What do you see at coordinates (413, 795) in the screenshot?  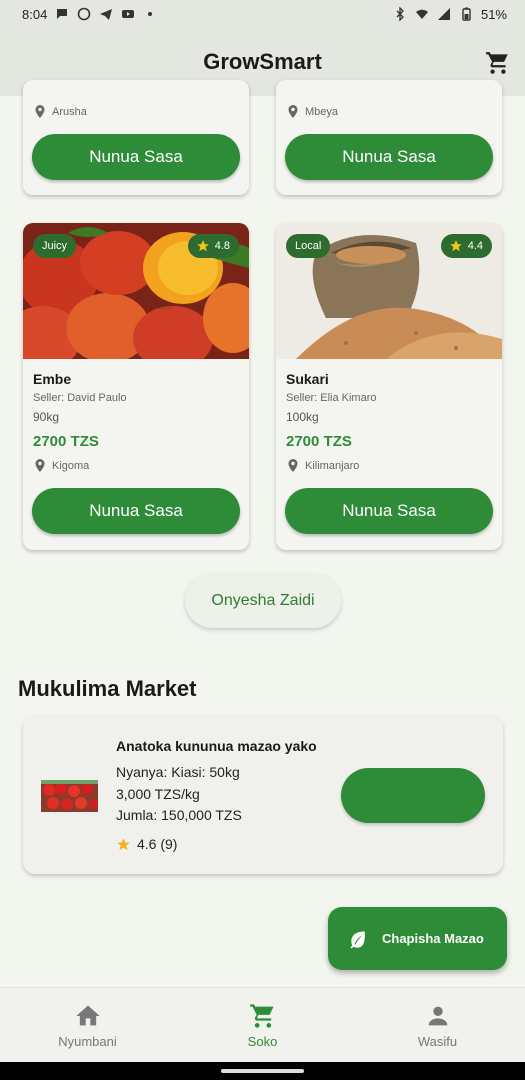 I see `market-action-button` at bounding box center [413, 795].